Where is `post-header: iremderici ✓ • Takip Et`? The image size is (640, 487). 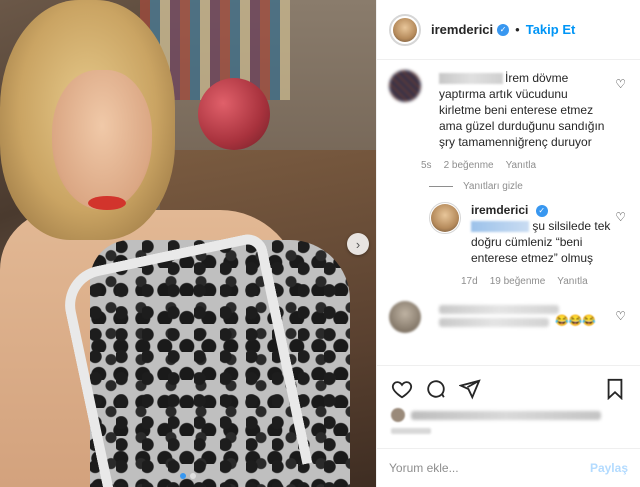
post-header: iremderici ✓ • Takip Et is located at coordinates (508, 30).